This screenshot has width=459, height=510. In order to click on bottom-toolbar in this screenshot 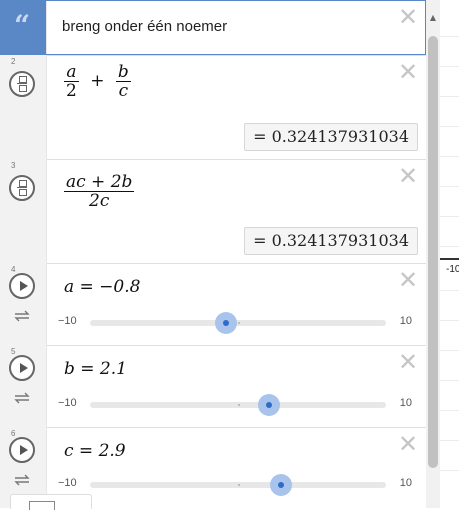, I will do `click(51, 502)`.